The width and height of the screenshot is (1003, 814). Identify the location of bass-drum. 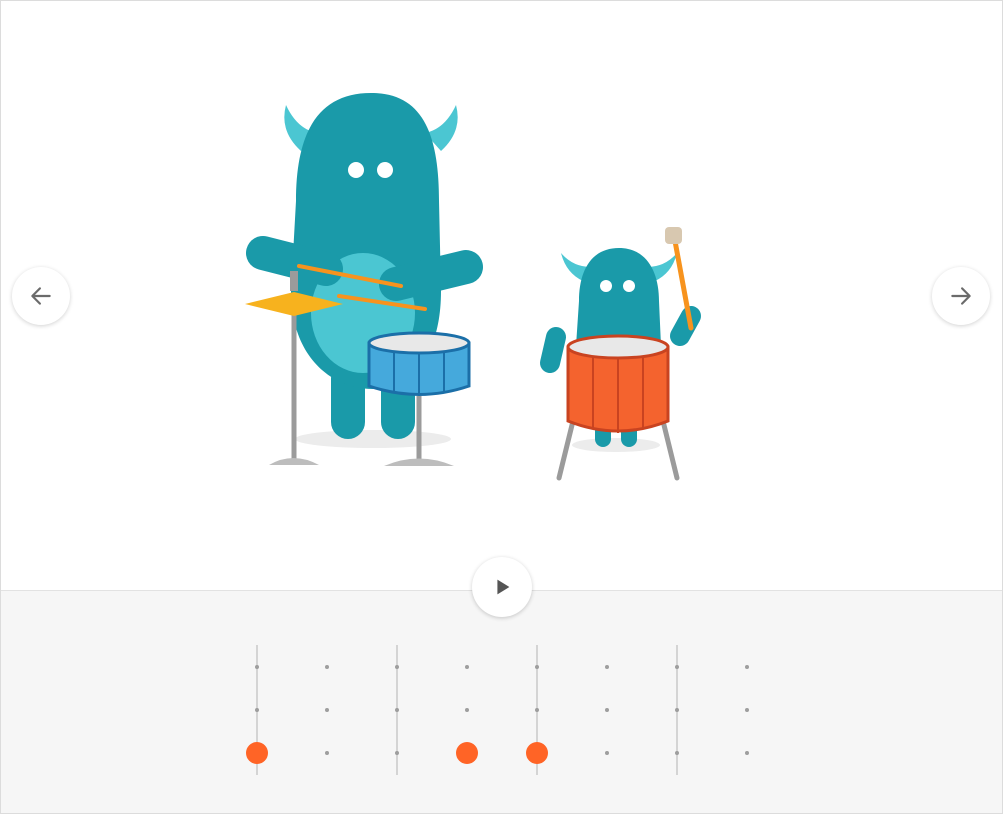
(618, 407).